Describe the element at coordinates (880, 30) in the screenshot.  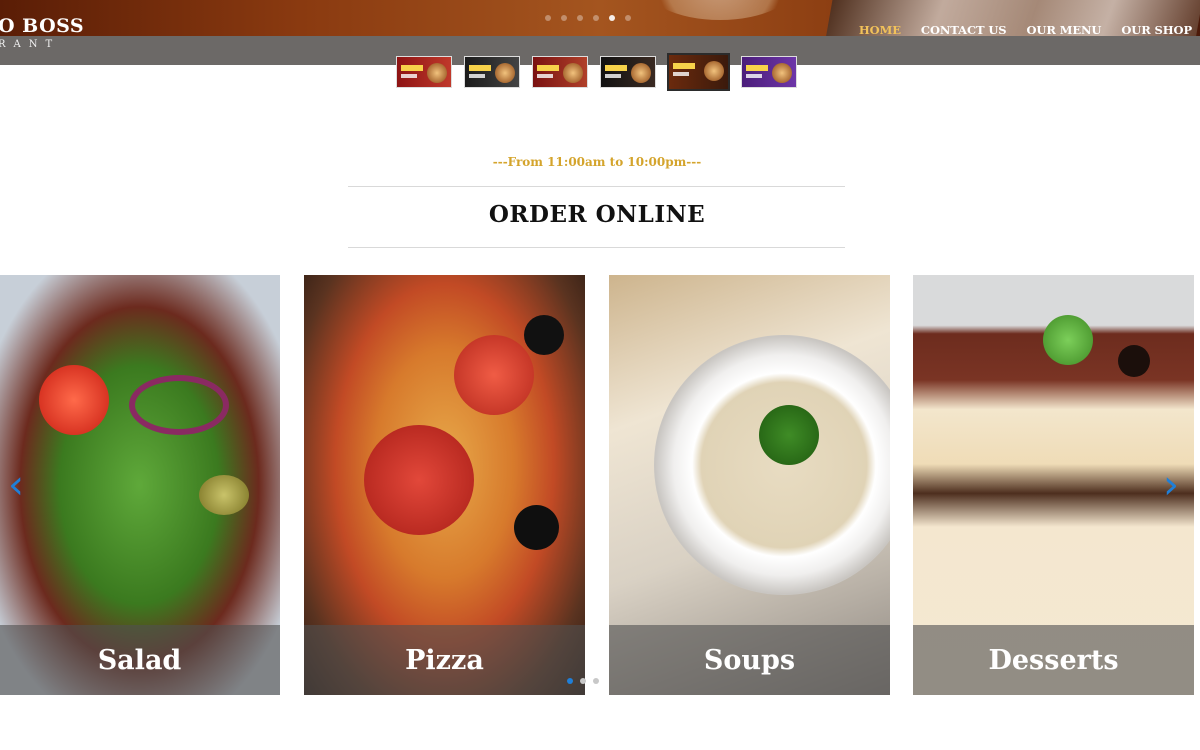
I see `nav-home: HOME` at that location.